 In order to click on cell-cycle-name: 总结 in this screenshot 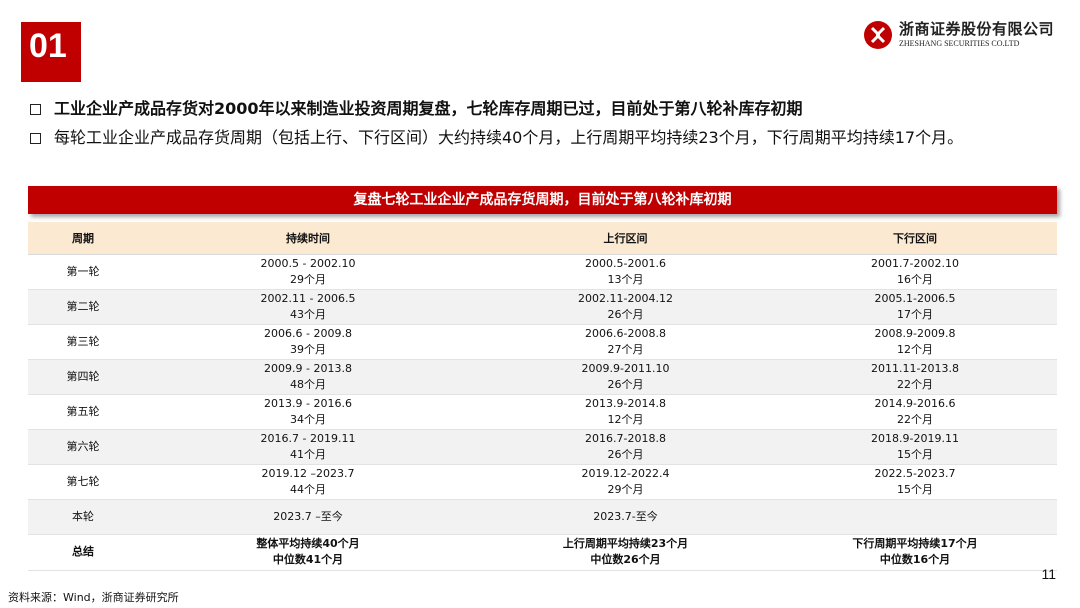, I will do `click(83, 552)`.